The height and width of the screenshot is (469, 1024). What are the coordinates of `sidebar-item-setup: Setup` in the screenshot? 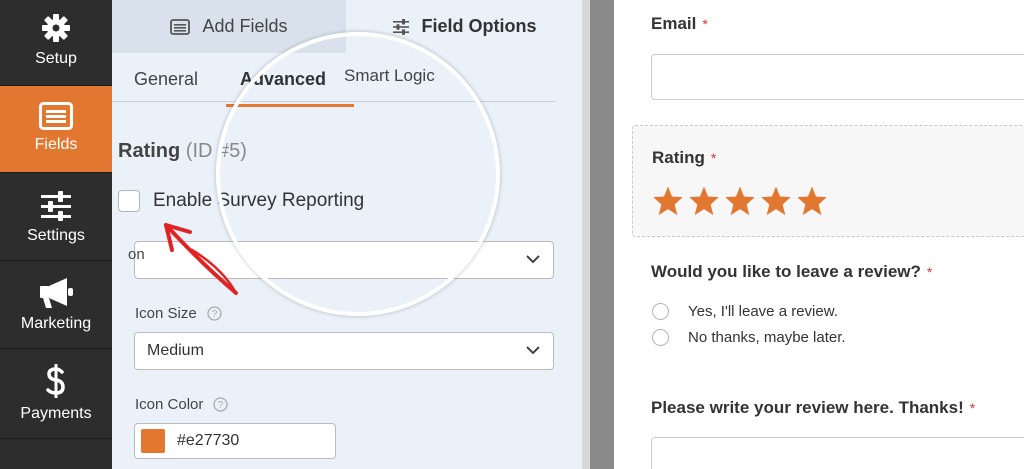 It's located at (56, 43).